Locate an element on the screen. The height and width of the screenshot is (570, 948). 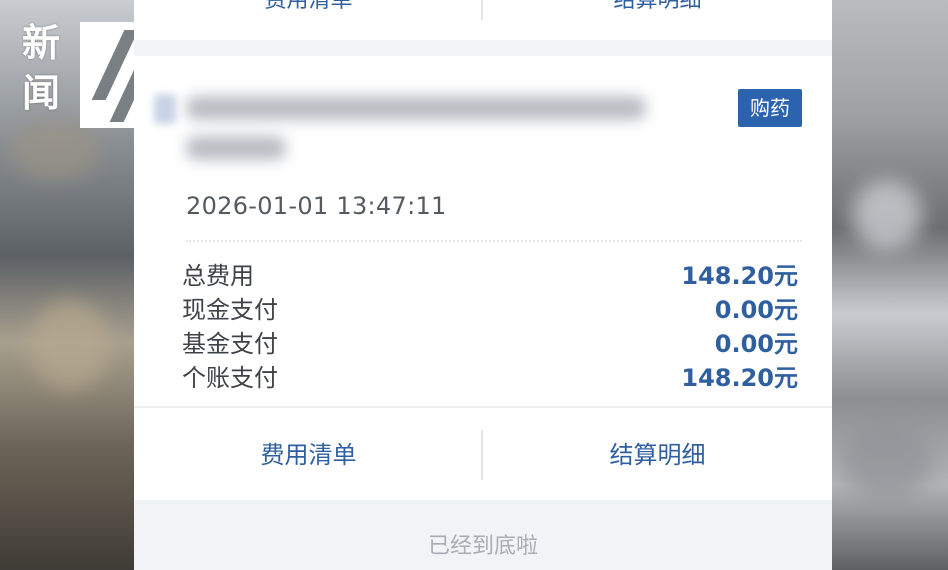
prev-settlement-detail-button: 结算明细 is located at coordinates (657, 7).